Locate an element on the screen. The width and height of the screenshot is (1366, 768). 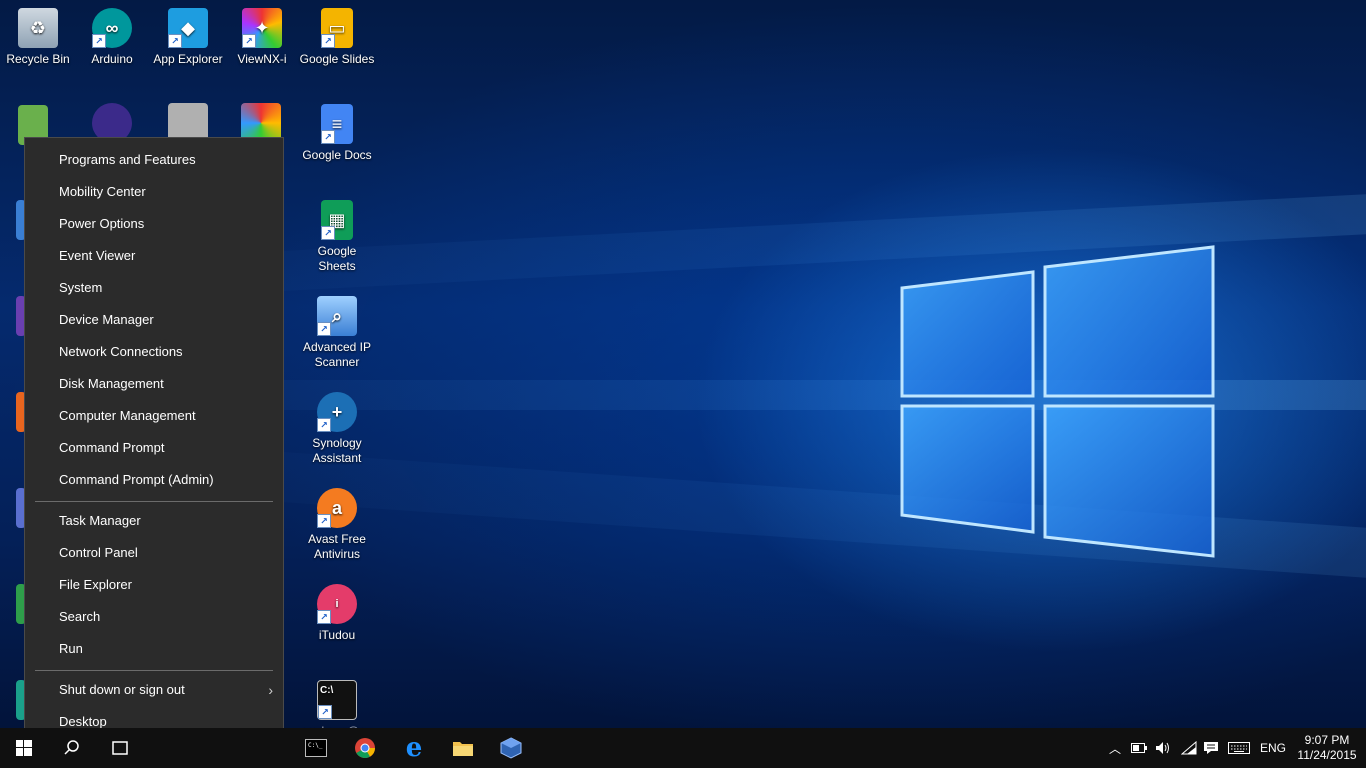
arduino-icon: ∞ ↗ is located at coordinates (112, 28).